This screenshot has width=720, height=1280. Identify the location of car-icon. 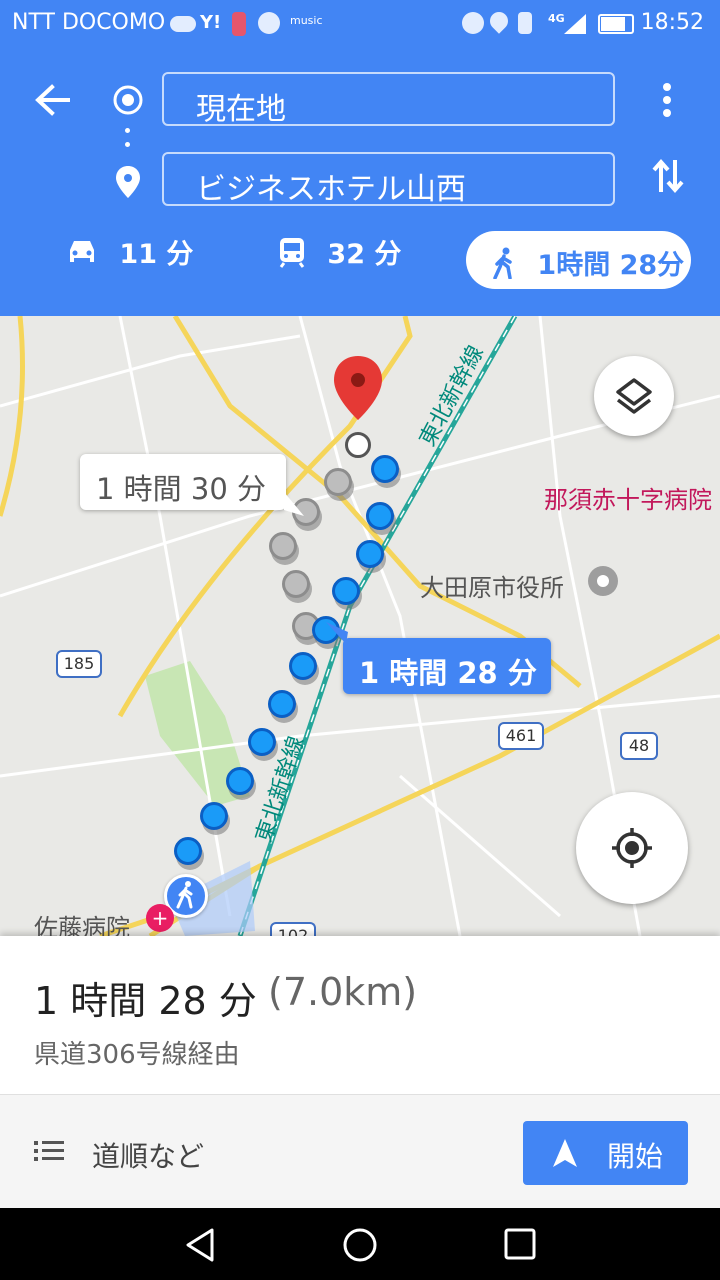
(82, 251).